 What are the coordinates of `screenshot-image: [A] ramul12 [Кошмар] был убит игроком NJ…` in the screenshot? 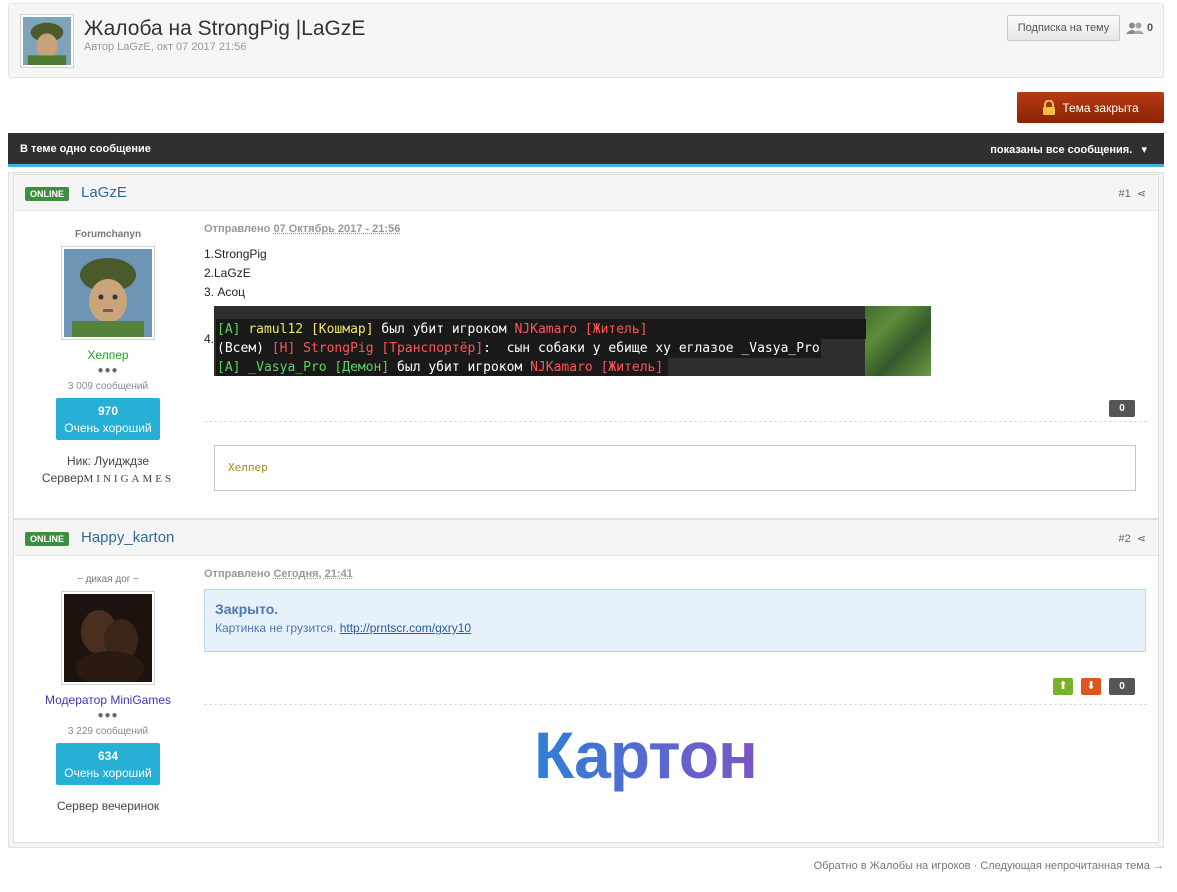 It's located at (573, 341).